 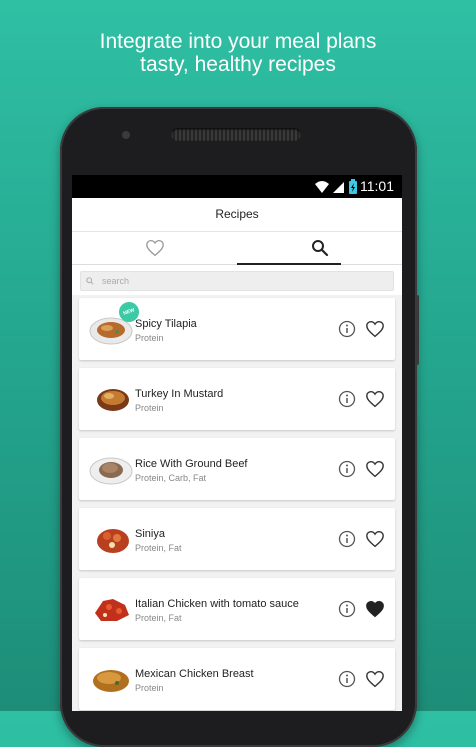 I want to click on search-small-icon, so click(x=90, y=281).